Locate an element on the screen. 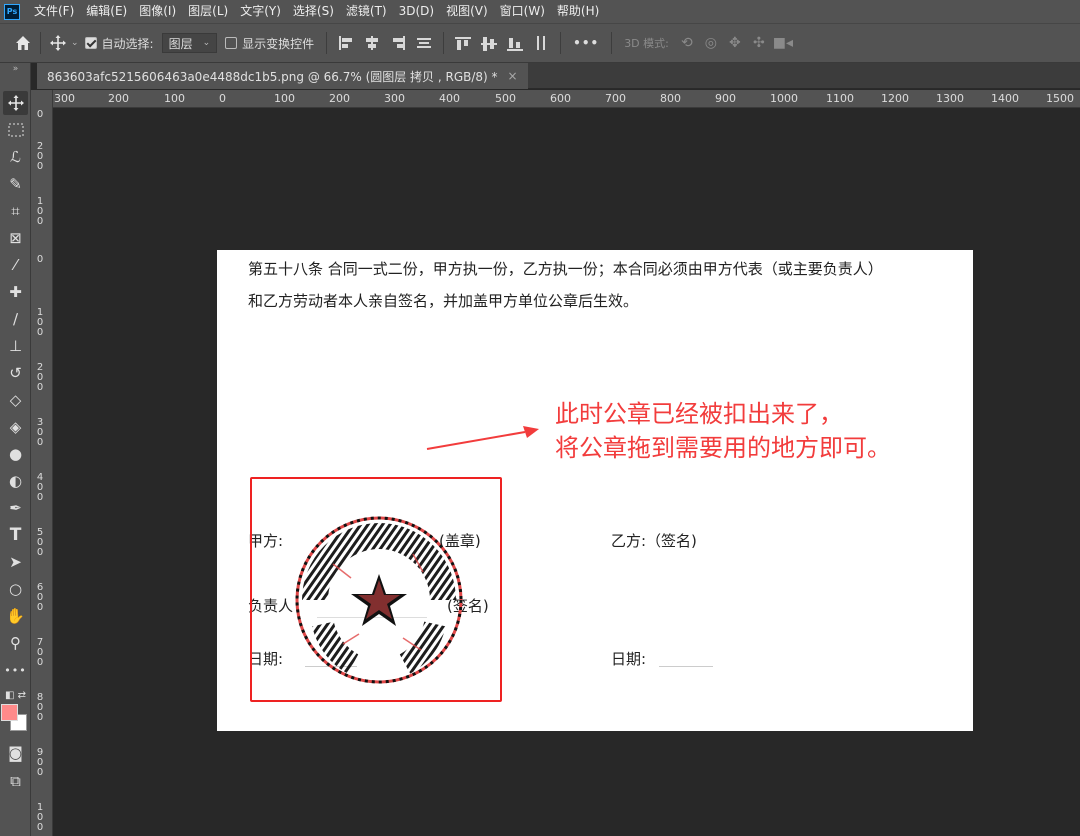 The width and height of the screenshot is (1080, 836). ruler-label: 1500 is located at coordinates (1060, 98).